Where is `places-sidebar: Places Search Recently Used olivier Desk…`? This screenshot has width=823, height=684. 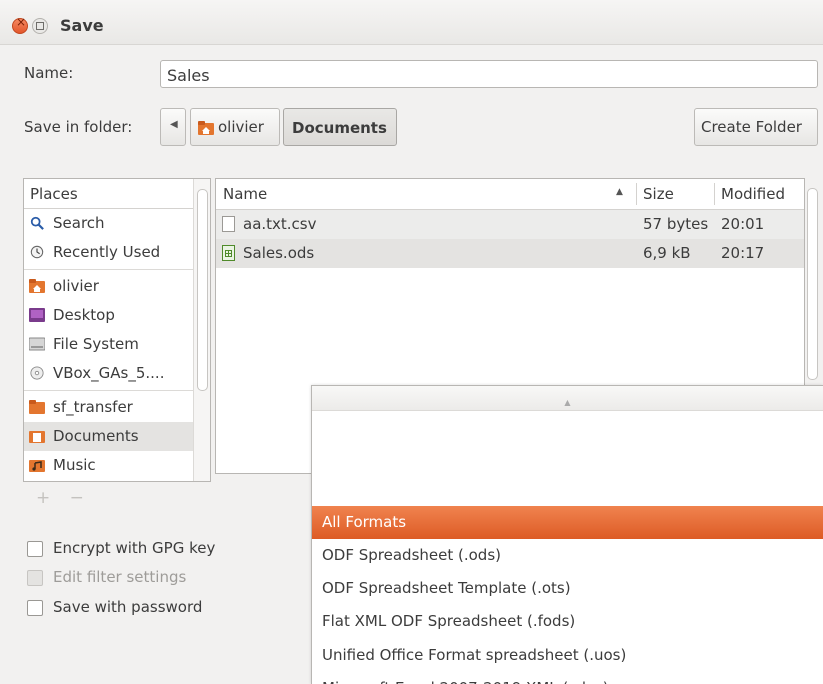 places-sidebar: Places Search Recently Used olivier Desk… is located at coordinates (117, 330).